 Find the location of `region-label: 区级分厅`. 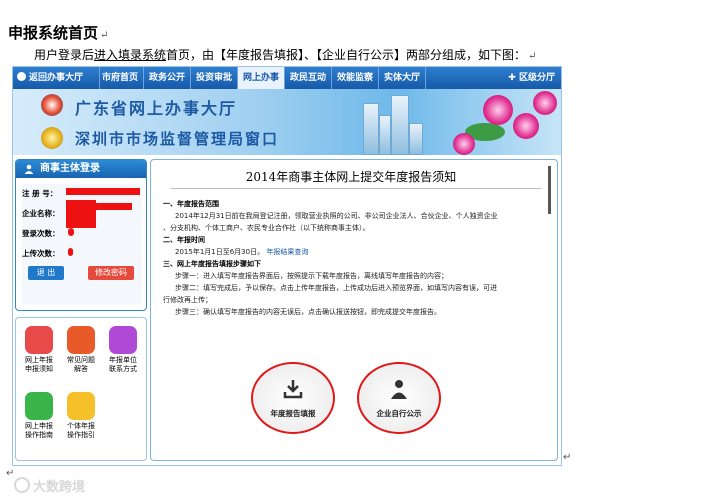

region-label: 区级分厅 is located at coordinates (536, 78).